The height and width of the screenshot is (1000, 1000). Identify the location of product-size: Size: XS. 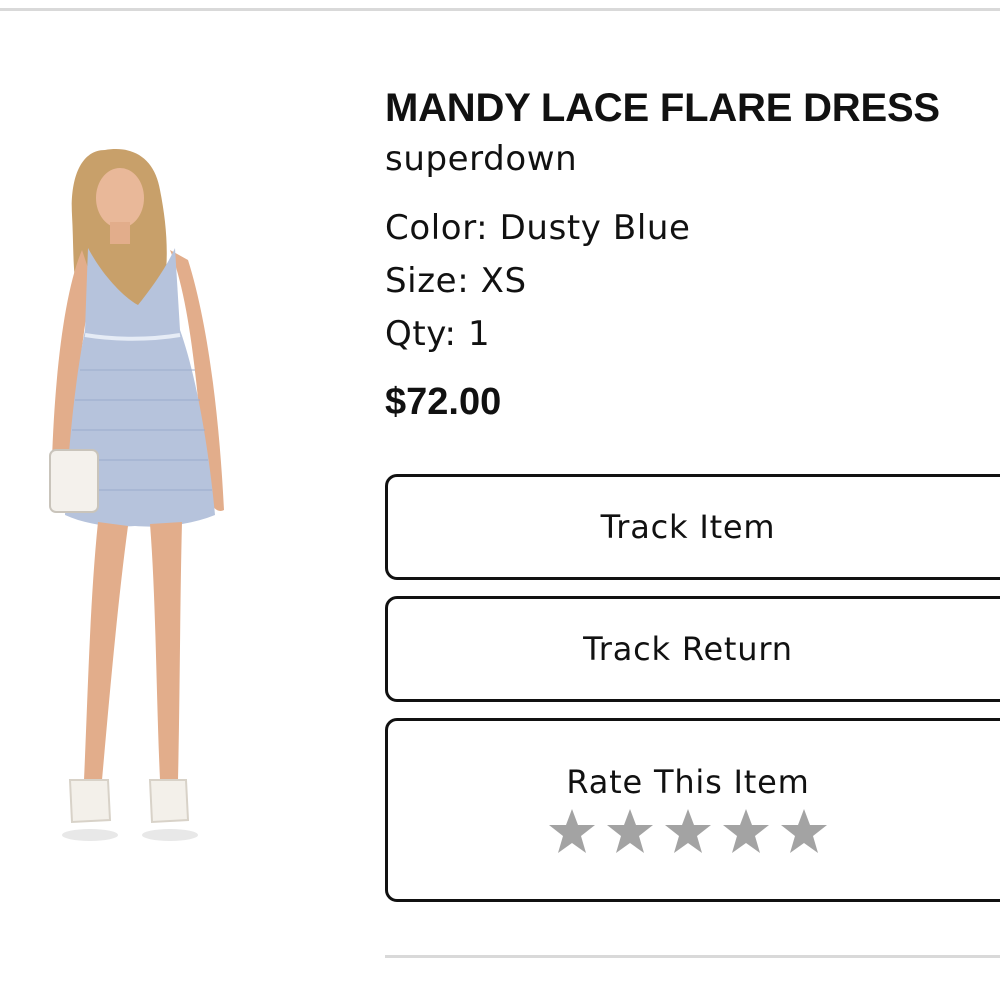
(456, 281).